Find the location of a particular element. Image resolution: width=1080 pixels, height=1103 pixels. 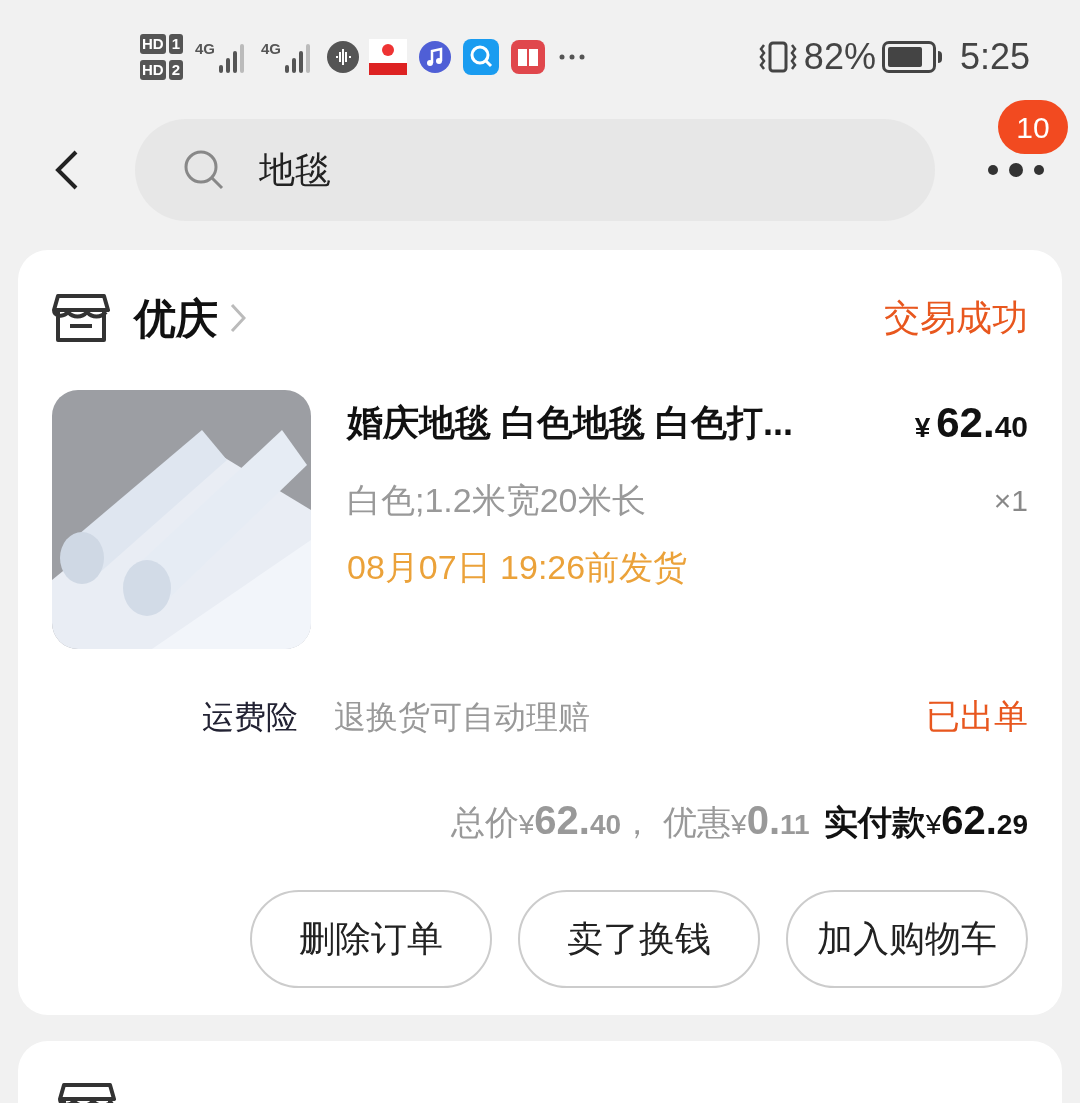

delivery-deadline: 08月07日 19:26前发货 is located at coordinates (518, 567).